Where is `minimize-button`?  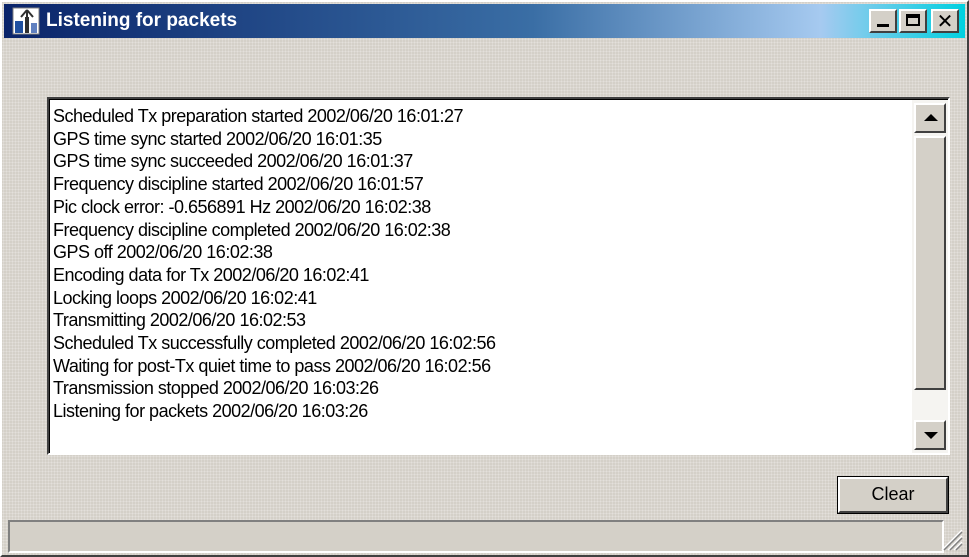 minimize-button is located at coordinates (883, 21).